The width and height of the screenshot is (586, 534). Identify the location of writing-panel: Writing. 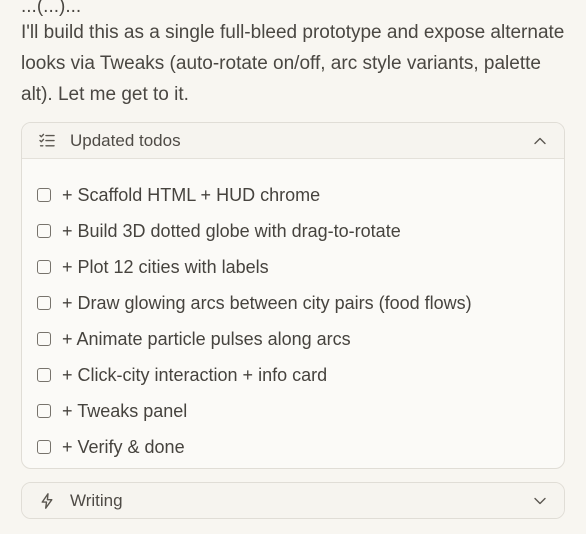
(293, 500).